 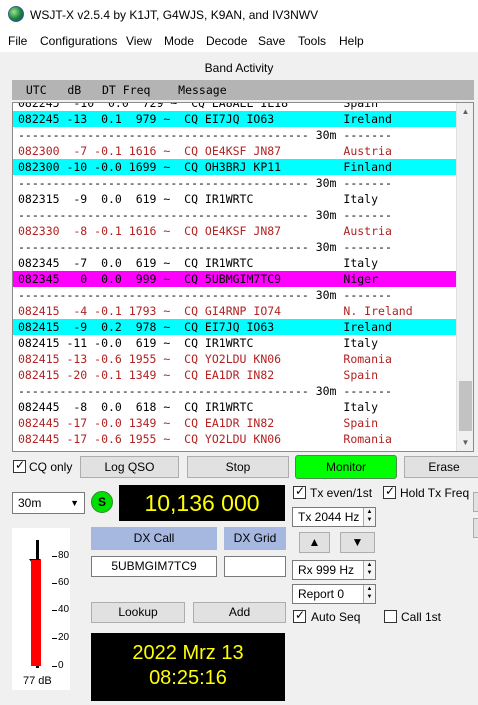 What do you see at coordinates (239, 68) in the screenshot?
I see `band-activity-title: Band Activity` at bounding box center [239, 68].